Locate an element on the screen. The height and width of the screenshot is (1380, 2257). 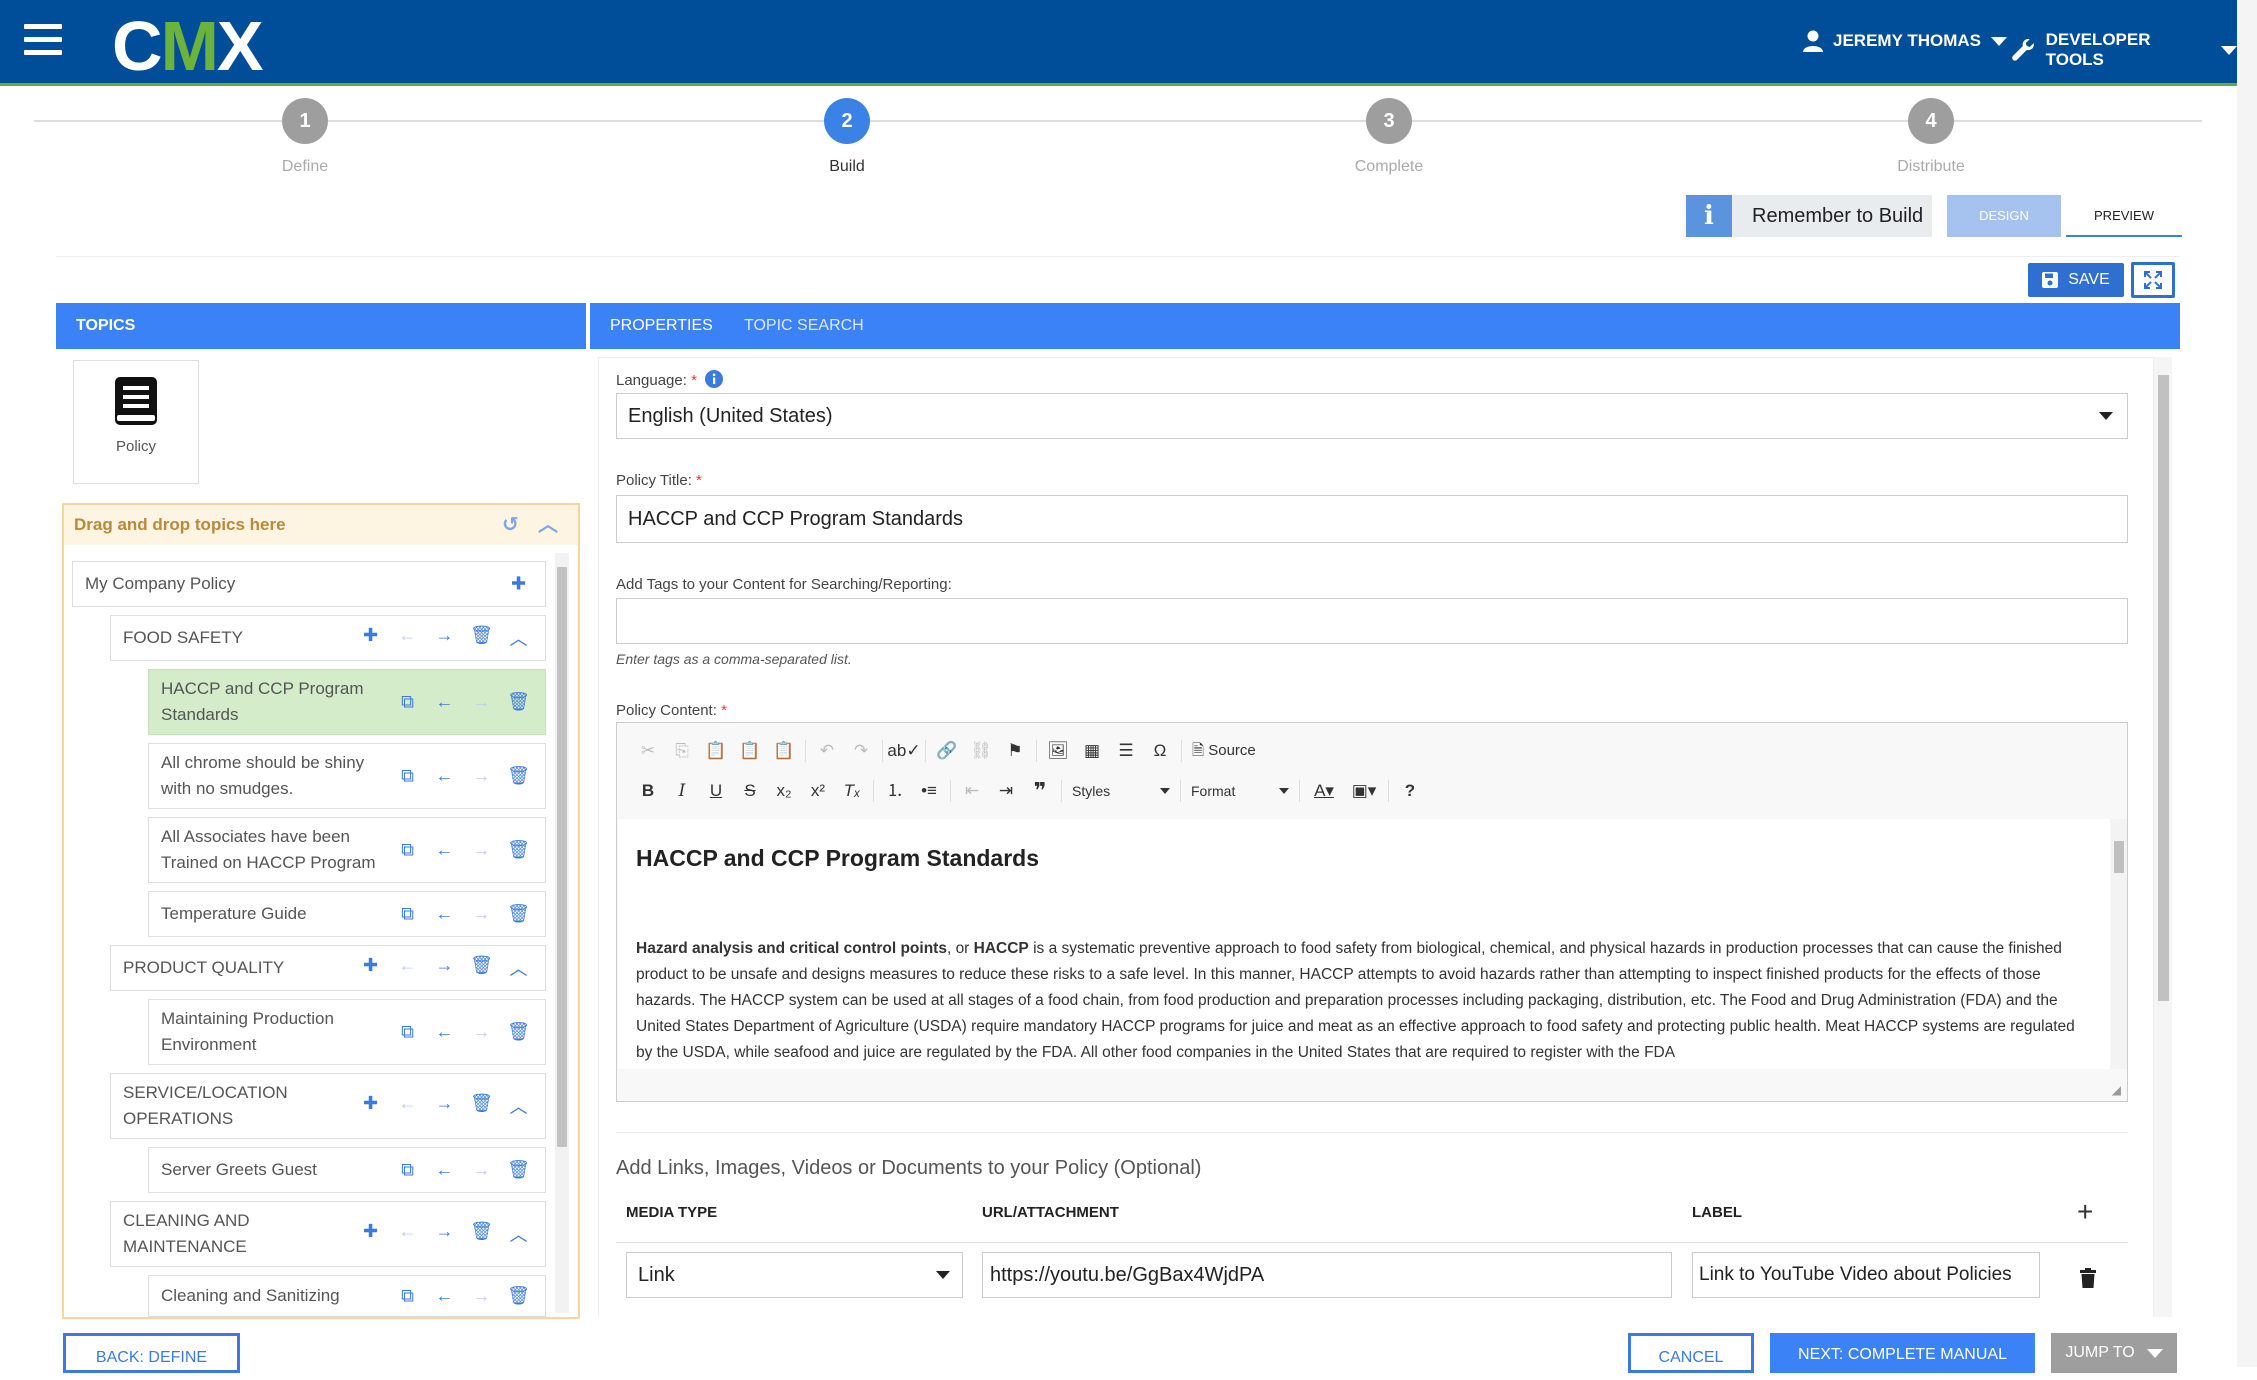
policy-tile: Policy is located at coordinates (136, 422).